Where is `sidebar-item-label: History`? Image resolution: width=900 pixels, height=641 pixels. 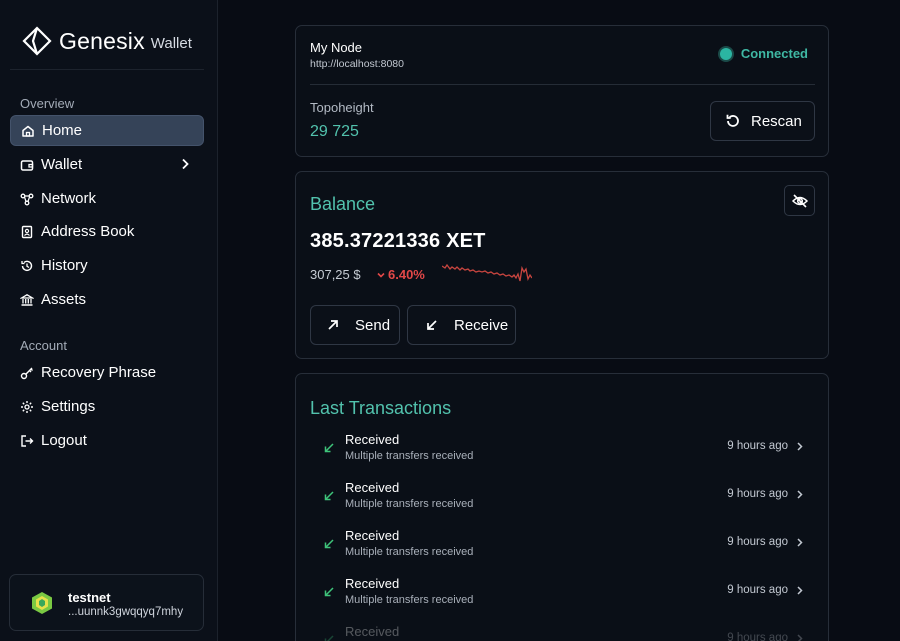
sidebar-item-label: History is located at coordinates (64, 265).